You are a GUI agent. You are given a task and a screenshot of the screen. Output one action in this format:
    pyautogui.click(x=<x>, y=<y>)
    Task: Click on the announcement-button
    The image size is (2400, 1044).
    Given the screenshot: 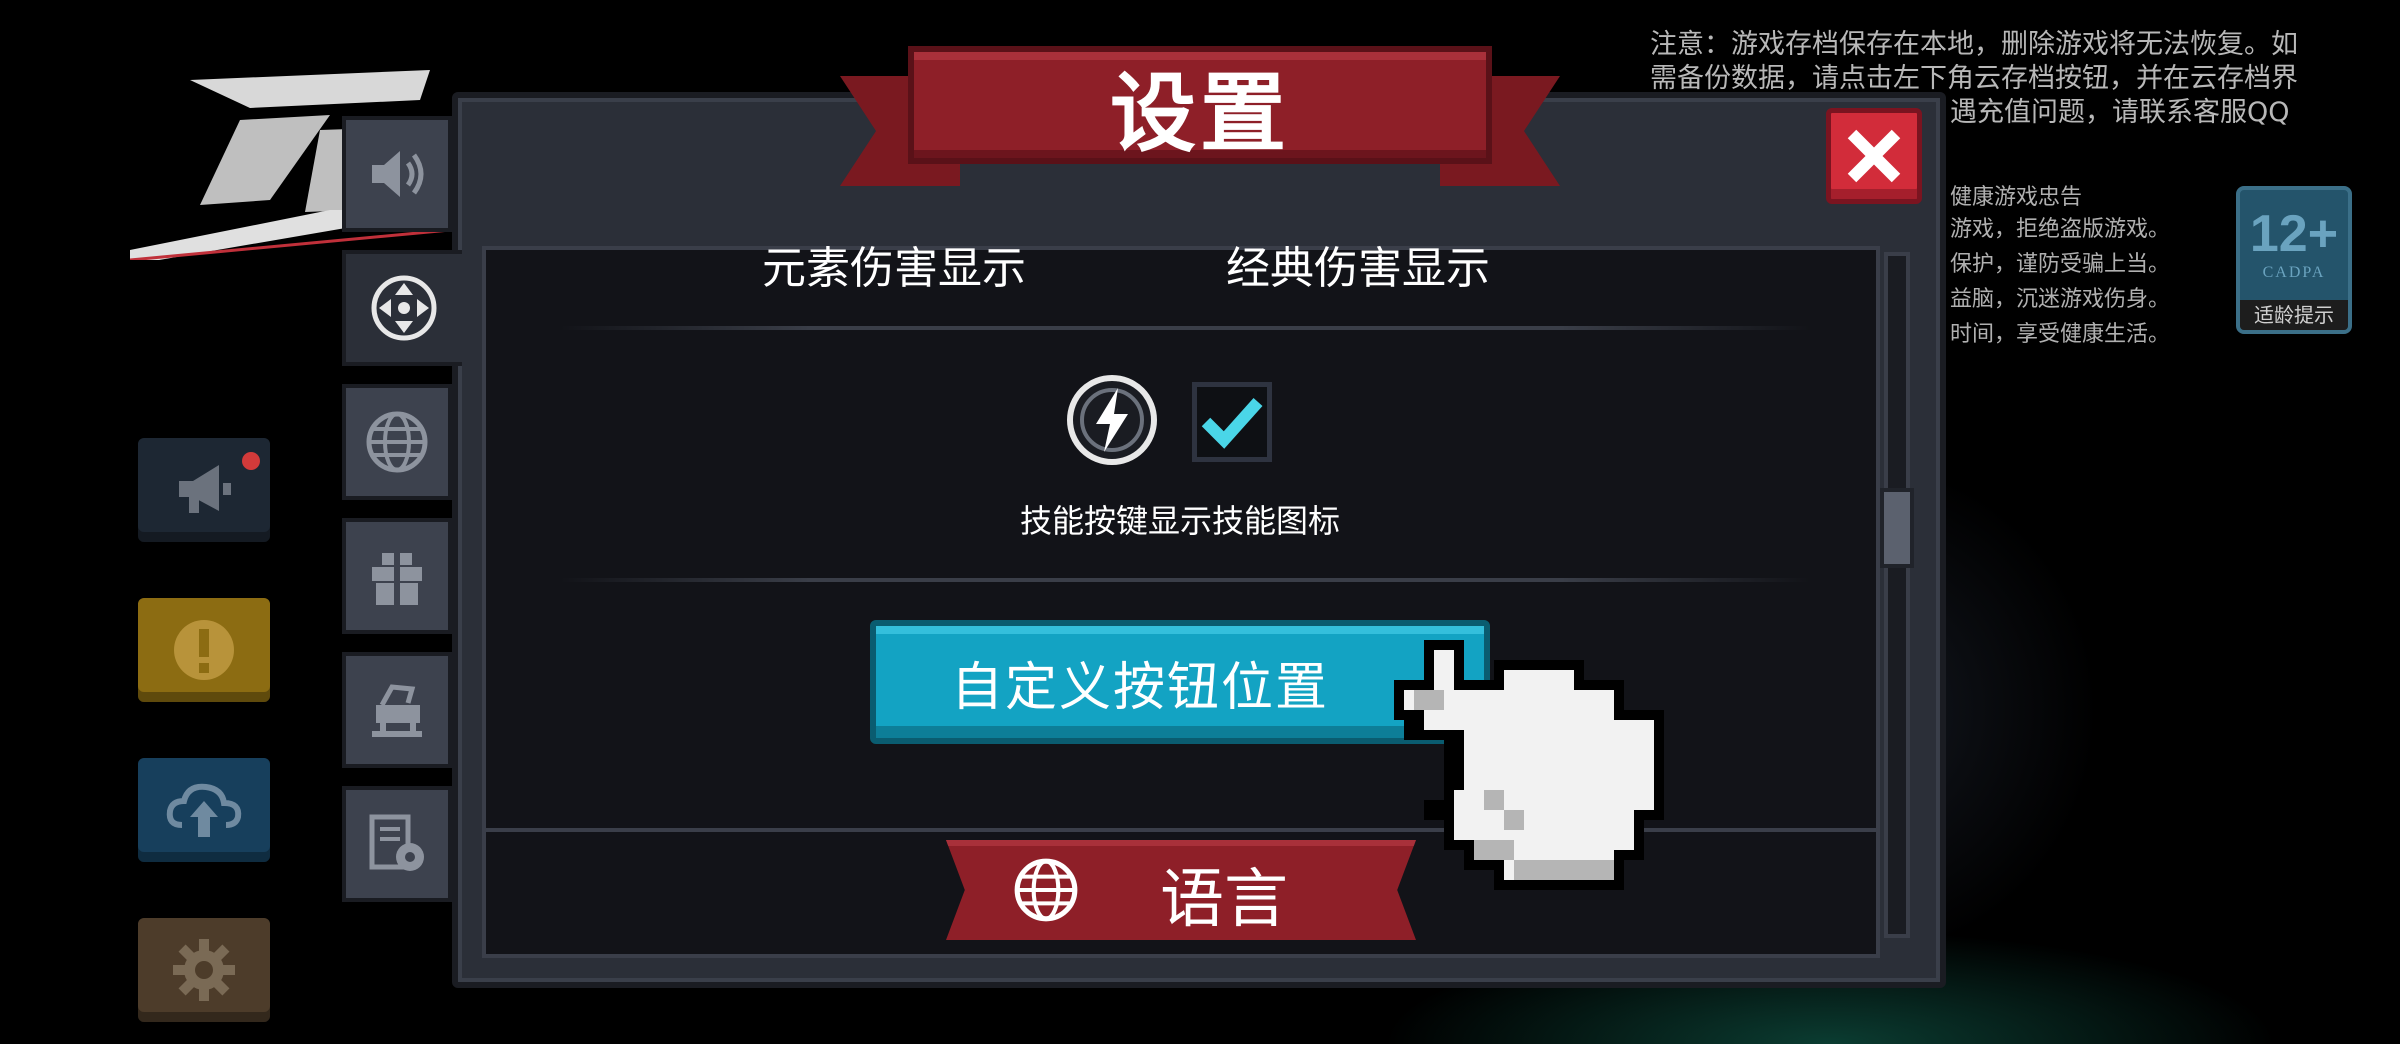 What is the action you would take?
    pyautogui.click(x=204, y=490)
    